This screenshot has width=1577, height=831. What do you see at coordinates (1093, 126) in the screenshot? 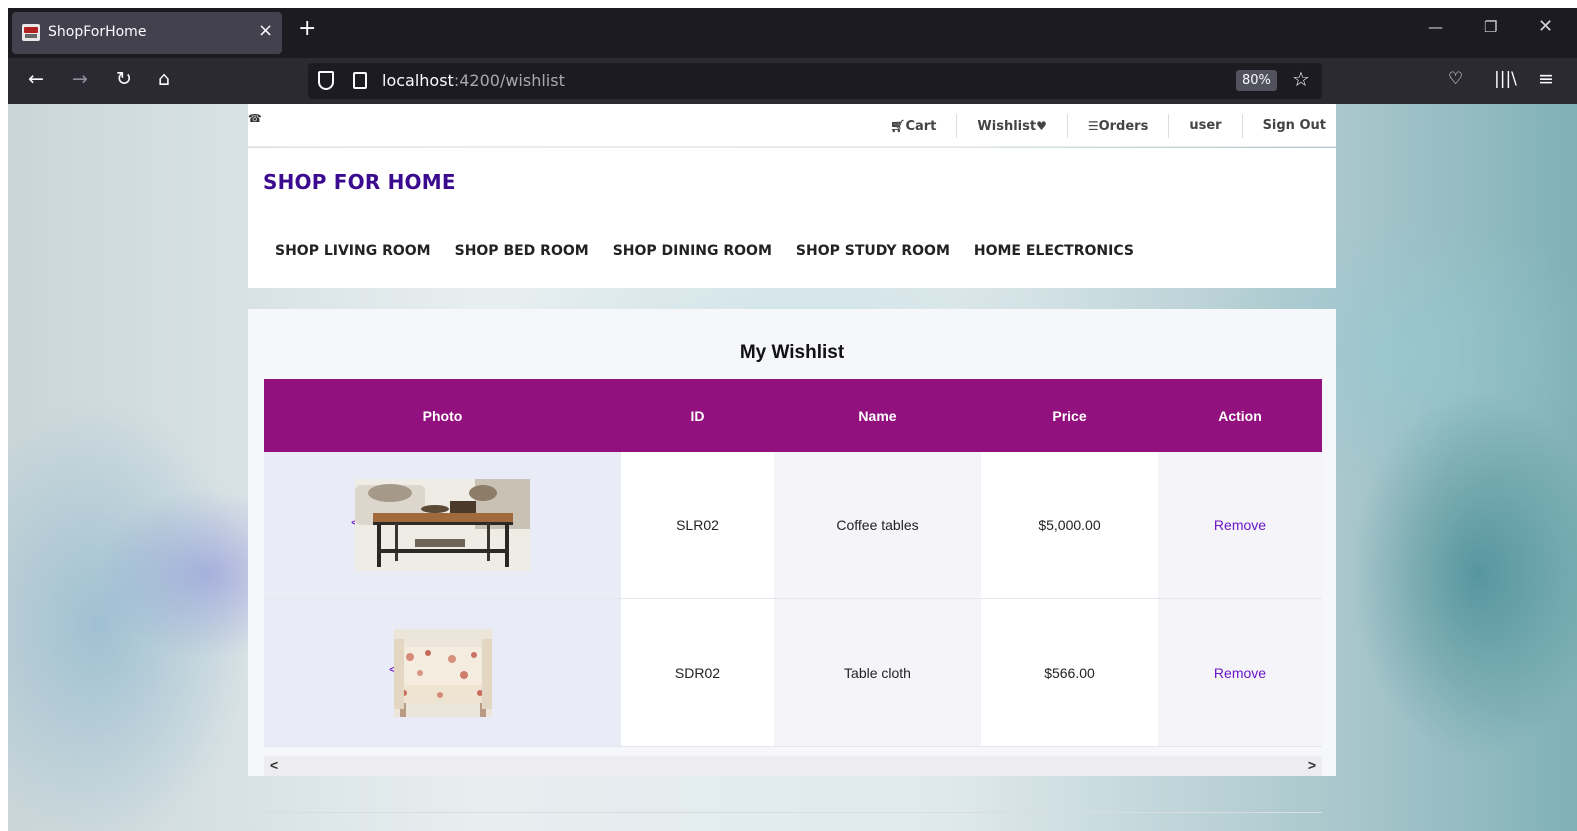
I see `list-icon: ☰` at bounding box center [1093, 126].